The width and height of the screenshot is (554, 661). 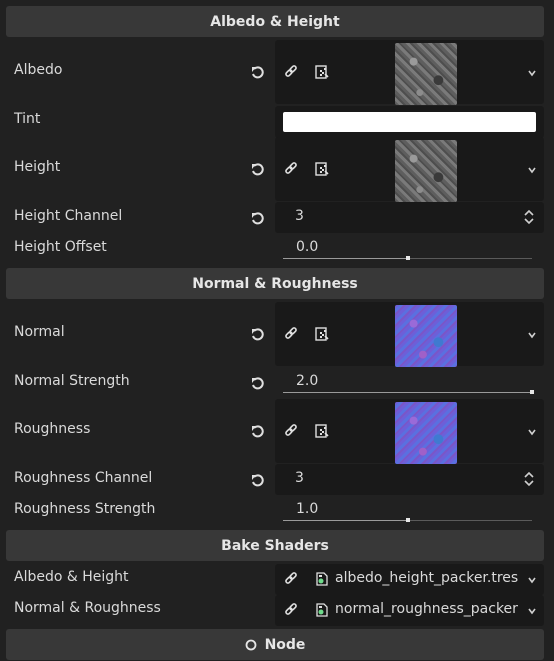 I want to click on bake-albedo-height-label: Albedo & Height, so click(x=71, y=577).